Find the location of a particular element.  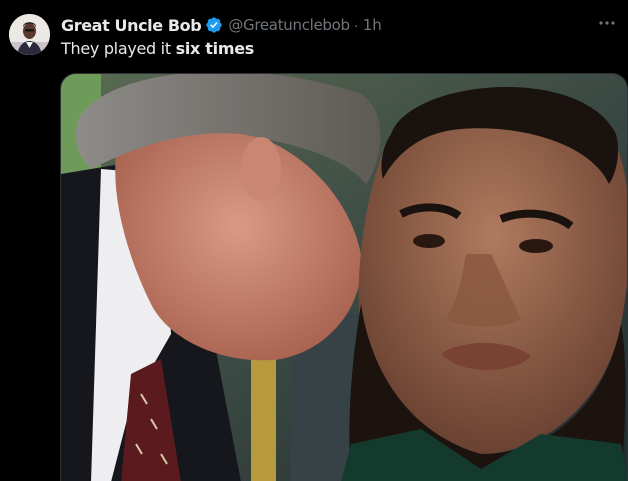

more-options-button is located at coordinates (607, 23).